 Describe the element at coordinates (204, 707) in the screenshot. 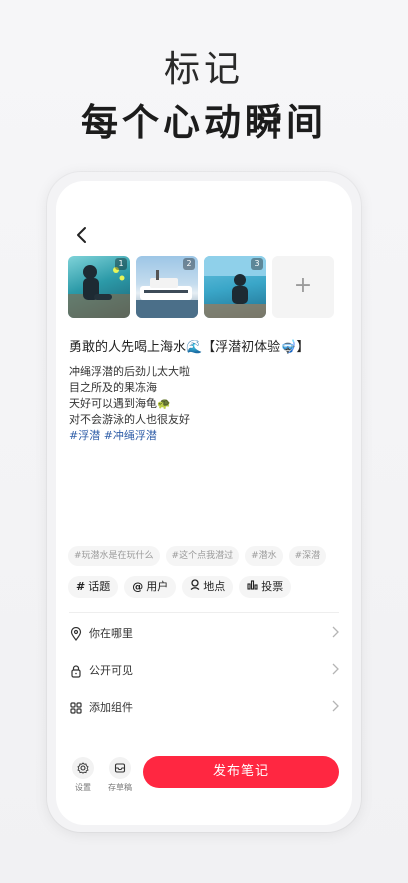

I see `add-component-row: 添加组件` at that location.